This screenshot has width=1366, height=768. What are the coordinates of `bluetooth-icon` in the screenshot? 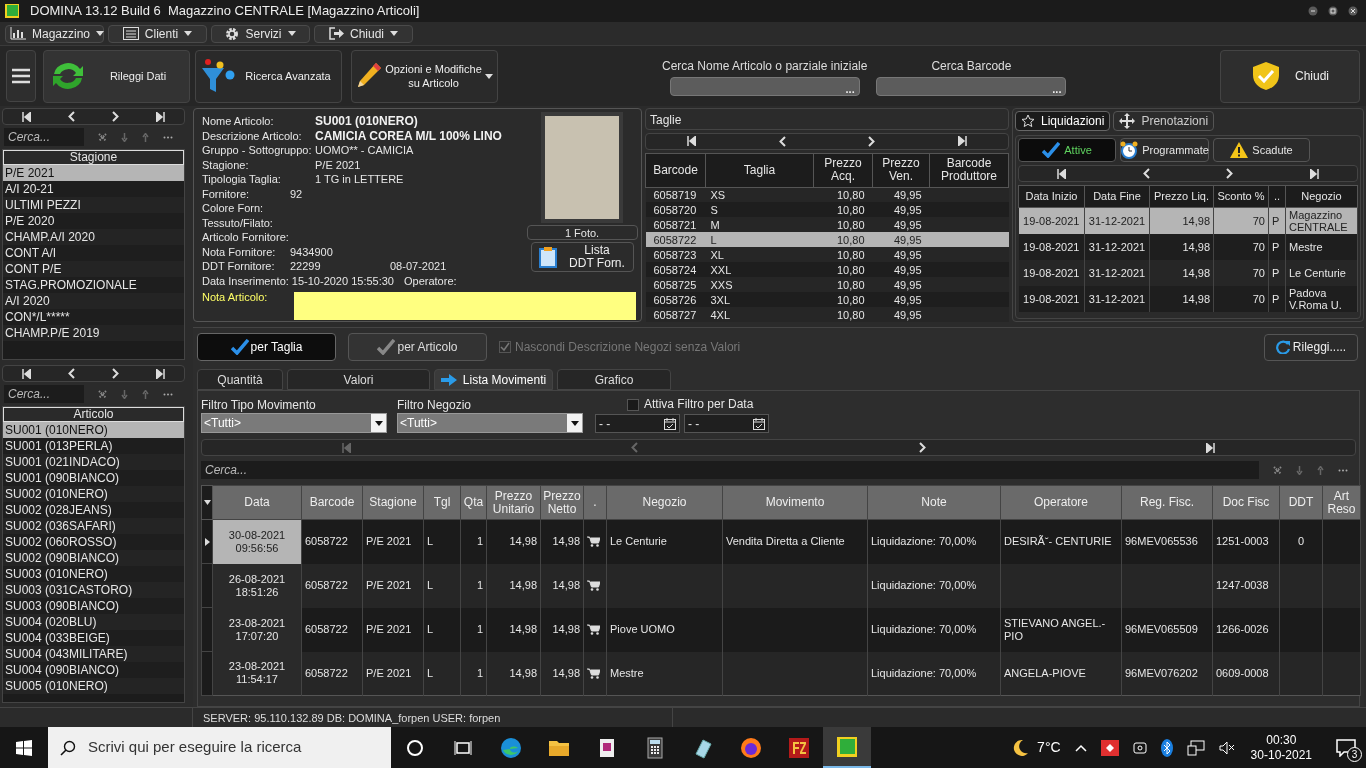 It's located at (1166, 747).